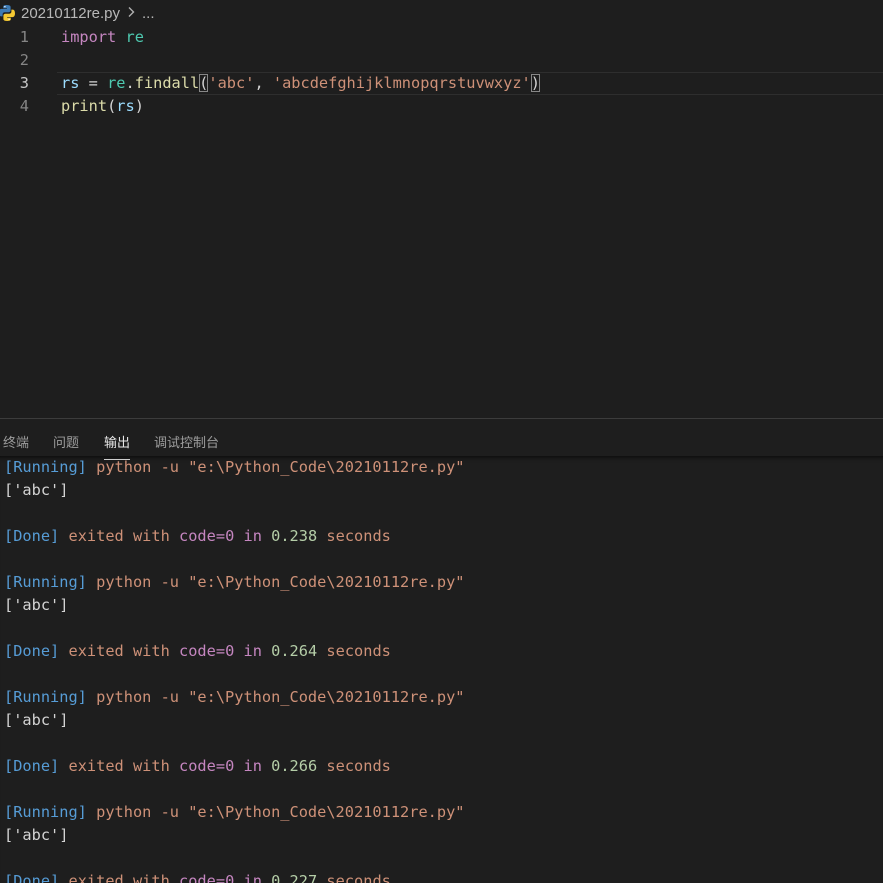  I want to click on panel-tabs: 终端 问题 输出 调试控制台, so click(441, 439).